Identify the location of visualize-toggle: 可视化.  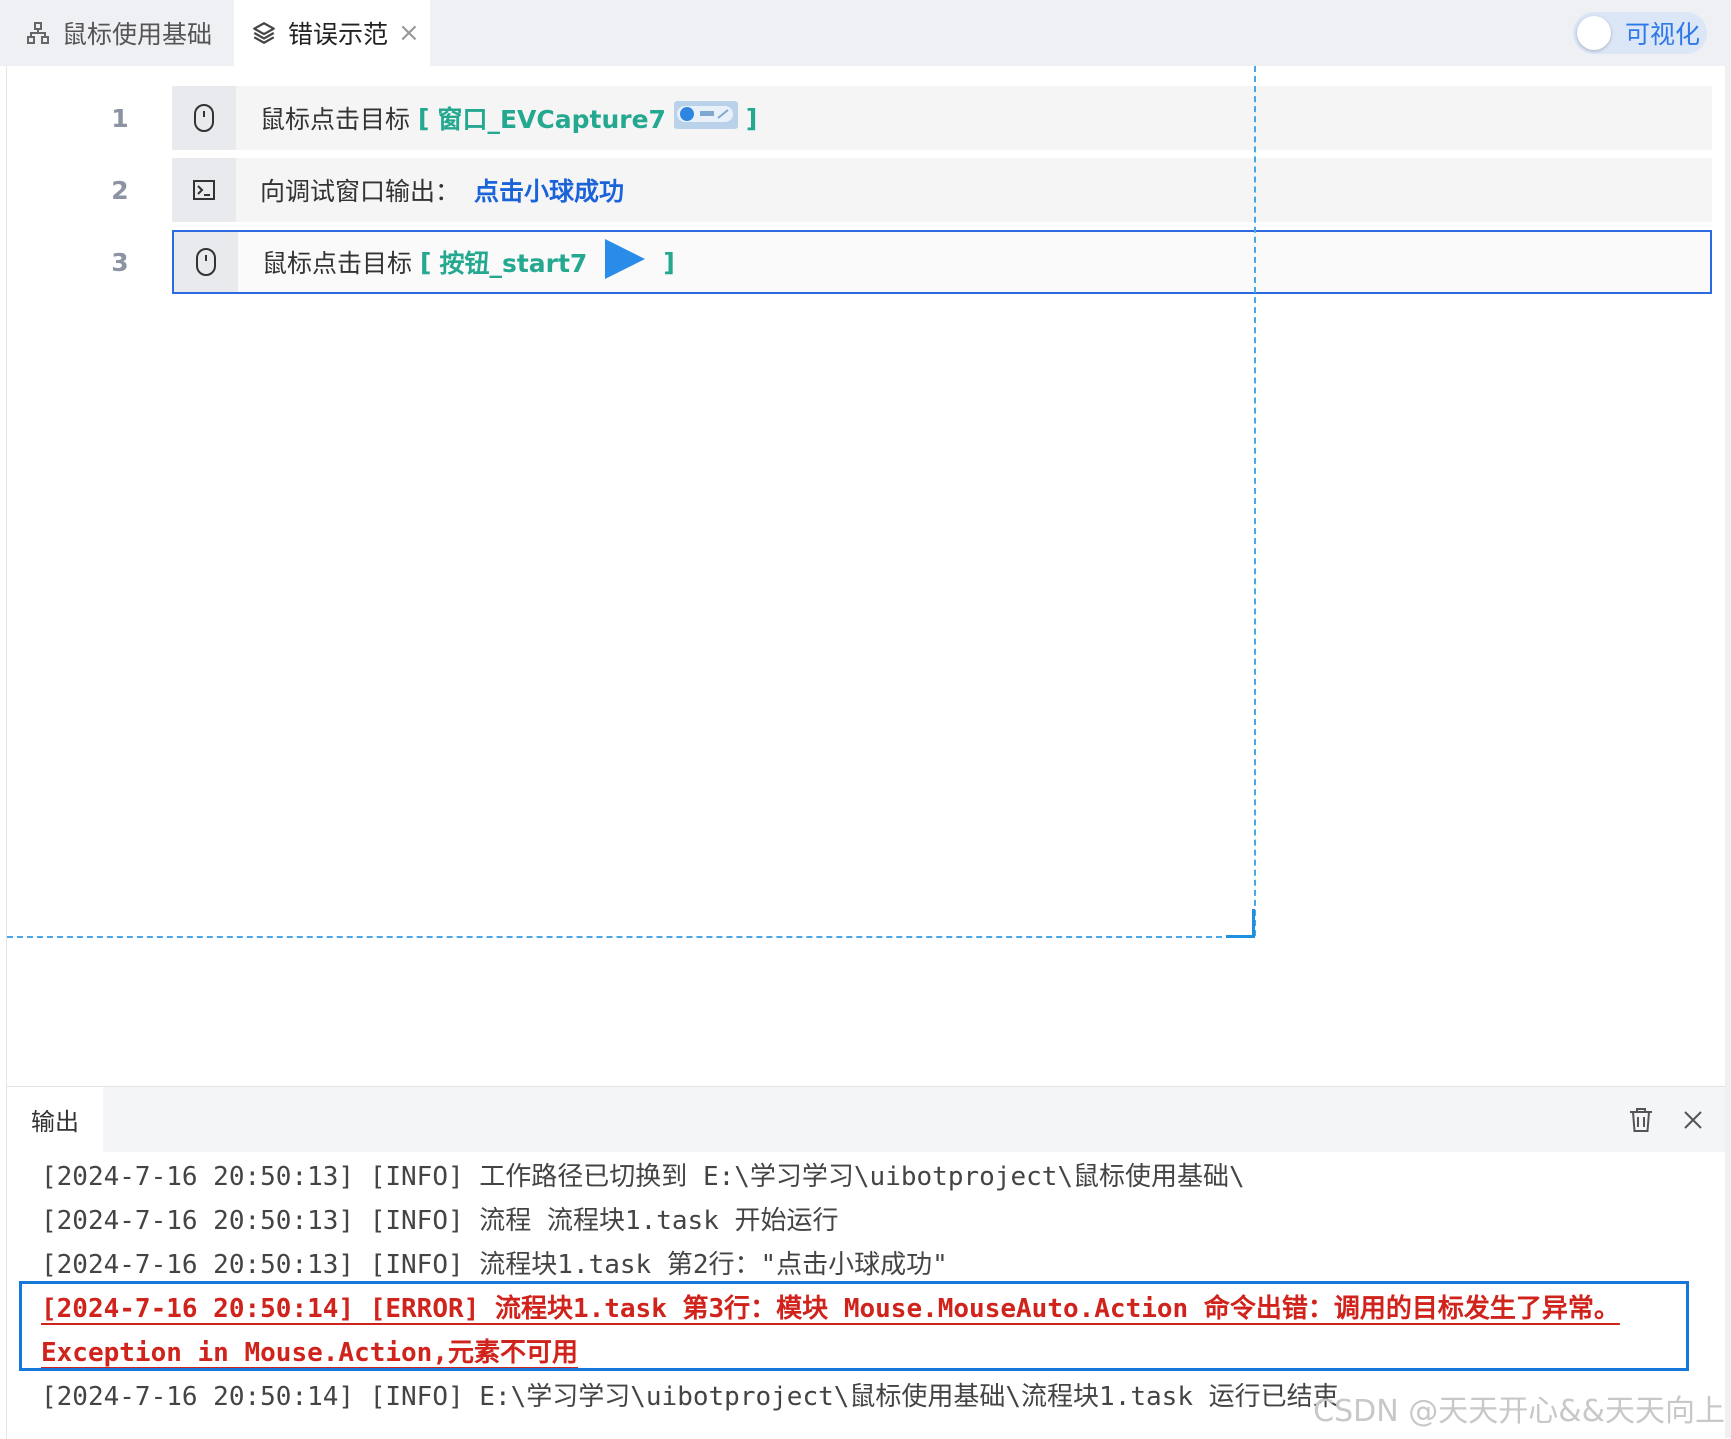
(1640, 33).